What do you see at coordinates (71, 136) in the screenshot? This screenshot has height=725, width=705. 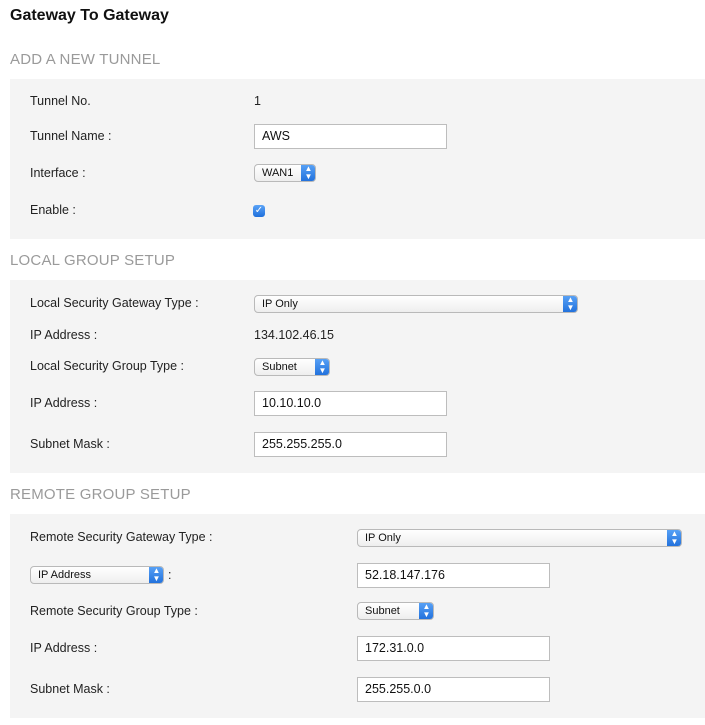 I see `tunnel-name-label: Tunnel Name :` at bounding box center [71, 136].